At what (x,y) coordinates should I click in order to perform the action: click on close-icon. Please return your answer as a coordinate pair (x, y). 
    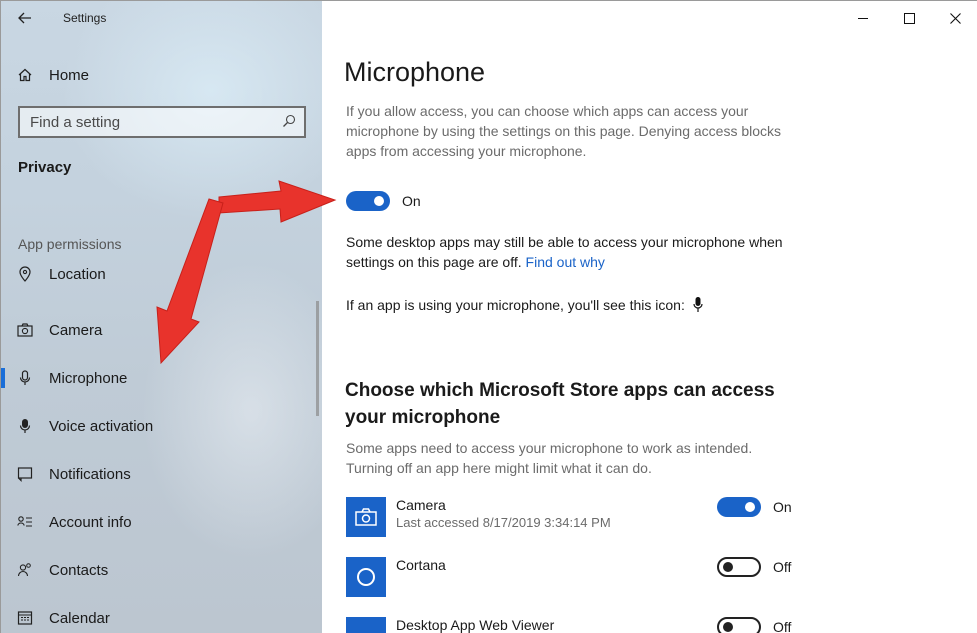
    Looking at the image, I should click on (955, 18).